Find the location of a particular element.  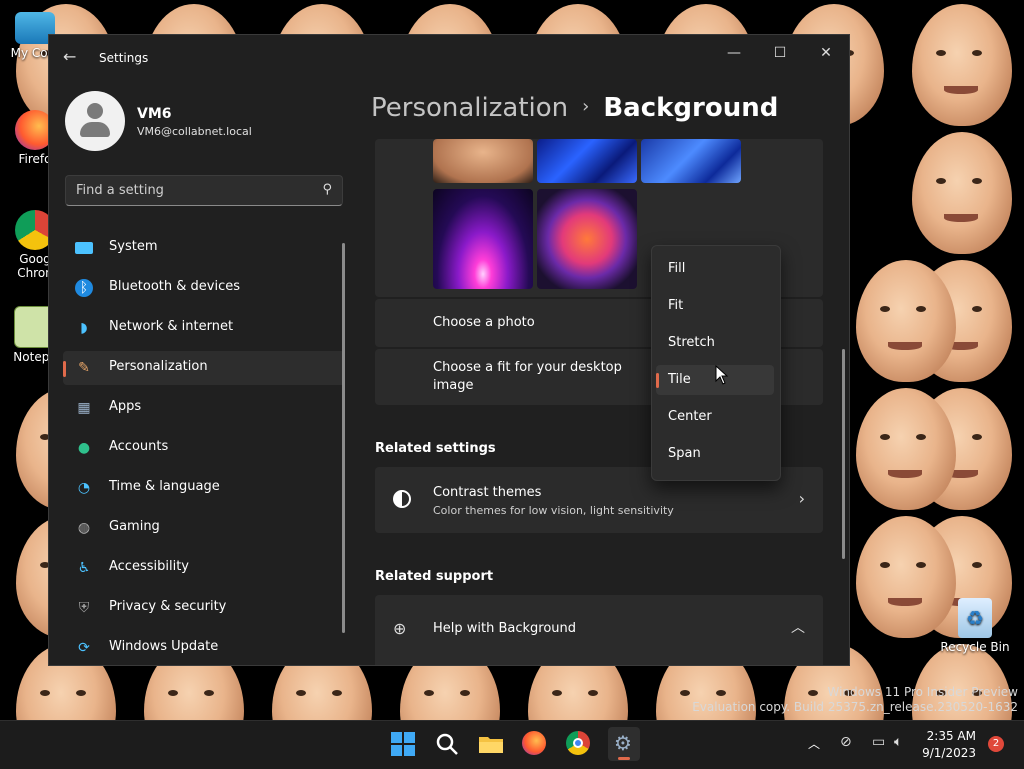

windows-logo-icon is located at coordinates (403, 744).